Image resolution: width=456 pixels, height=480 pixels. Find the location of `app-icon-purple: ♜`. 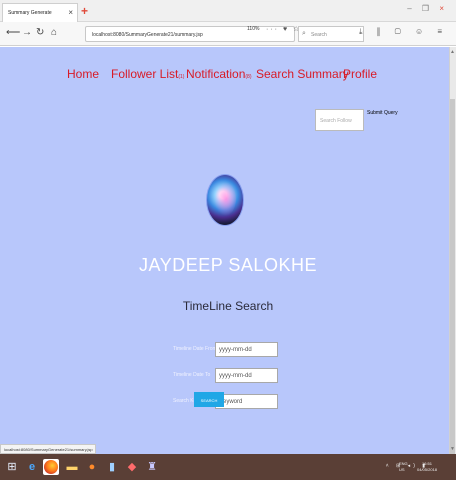

app-icon-purple: ♜ is located at coordinates (152, 467).